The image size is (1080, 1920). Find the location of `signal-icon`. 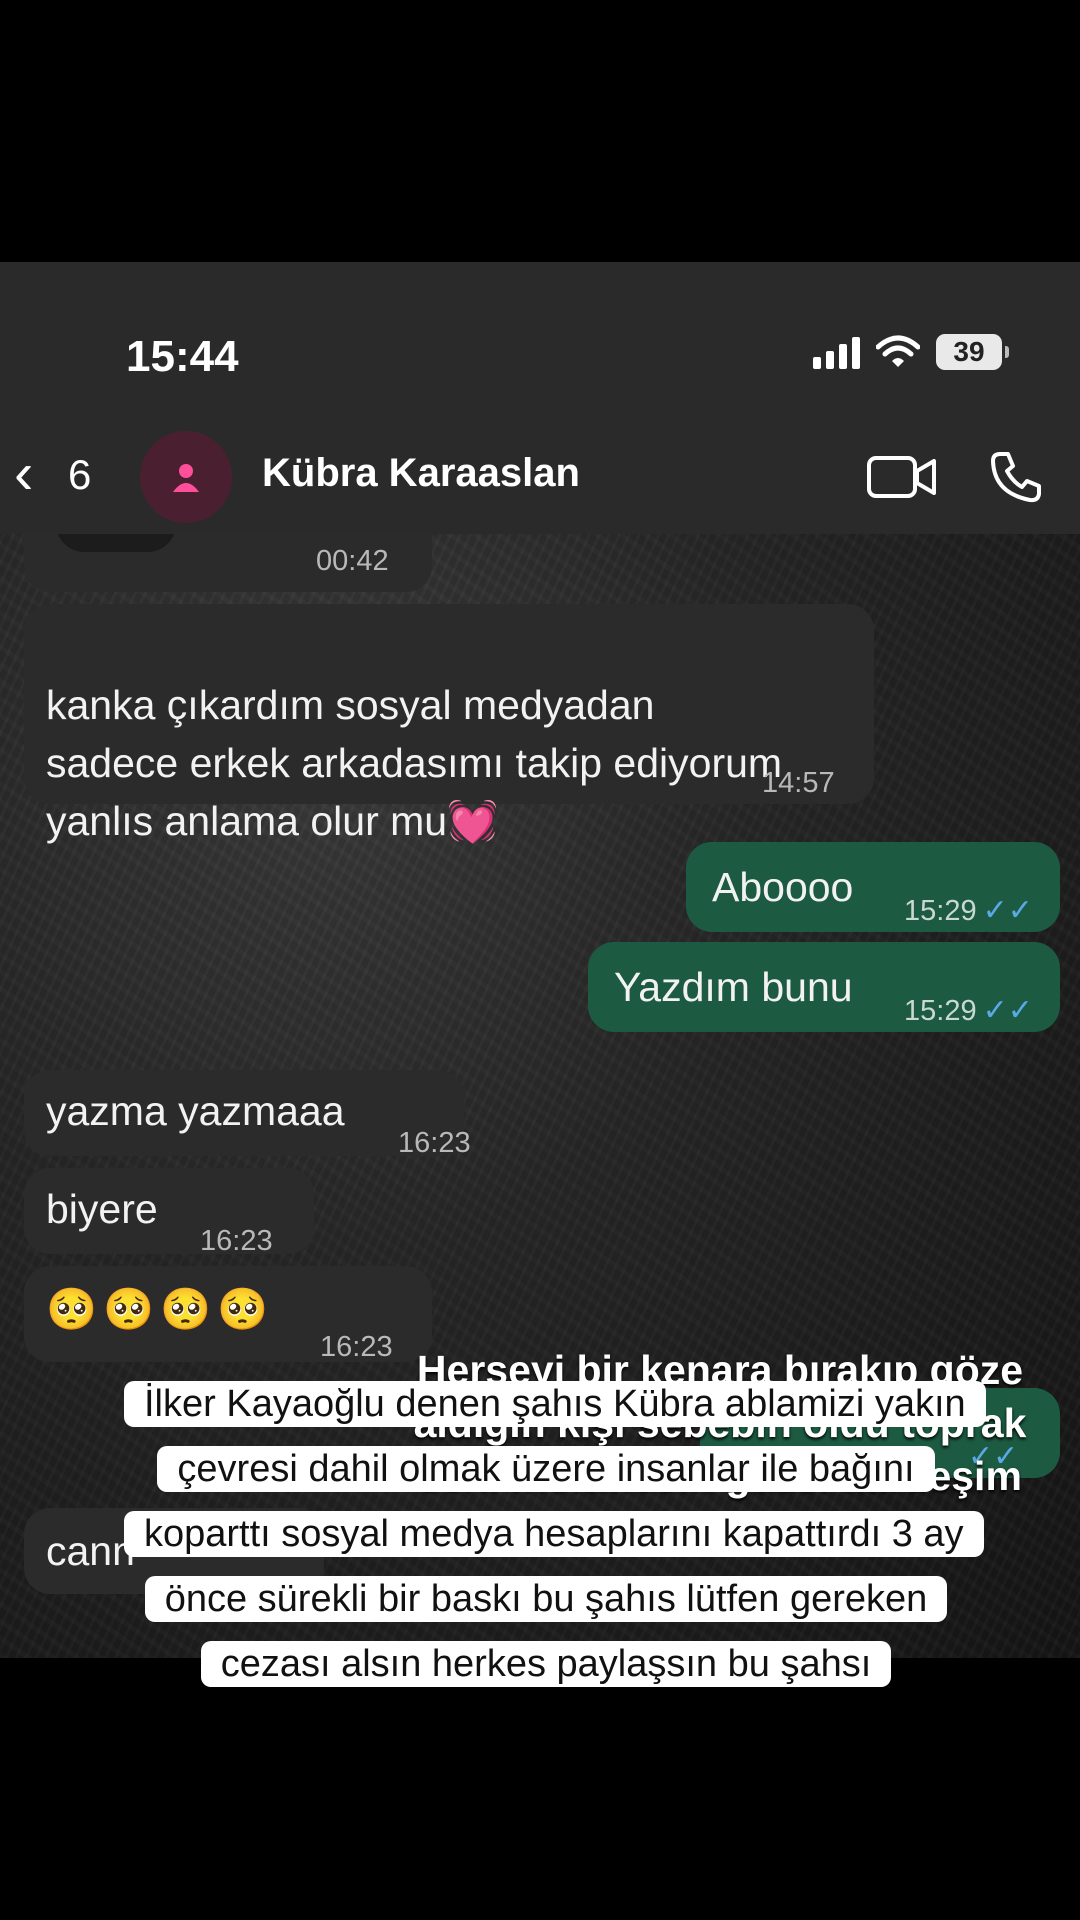

signal-icon is located at coordinates (836, 352).